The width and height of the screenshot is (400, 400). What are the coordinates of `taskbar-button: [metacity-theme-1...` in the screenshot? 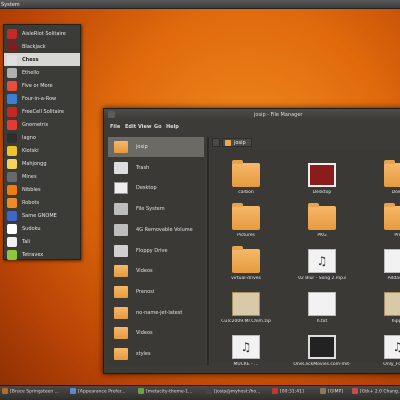 It's located at (165, 393).